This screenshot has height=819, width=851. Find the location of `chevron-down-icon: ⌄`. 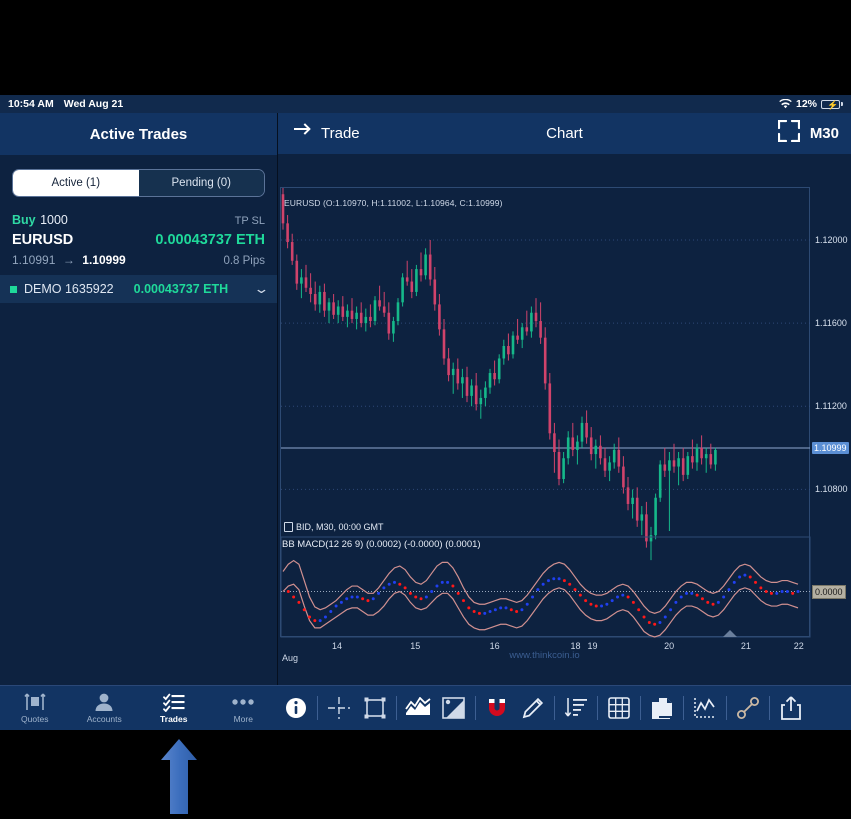

chevron-down-icon: ⌄ is located at coordinates (261, 289).